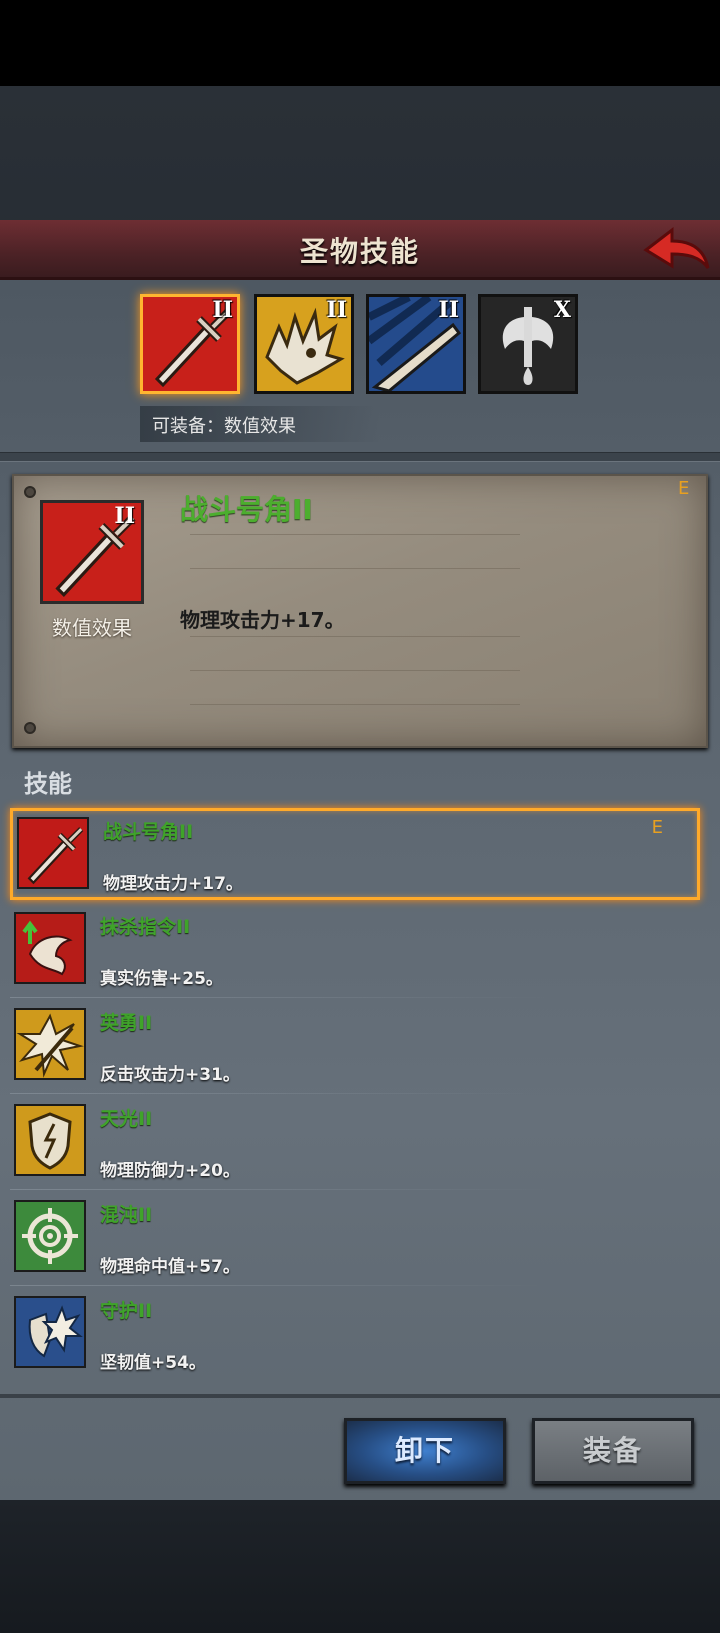  What do you see at coordinates (613, 1451) in the screenshot?
I see `equip-button: 装备` at bounding box center [613, 1451].